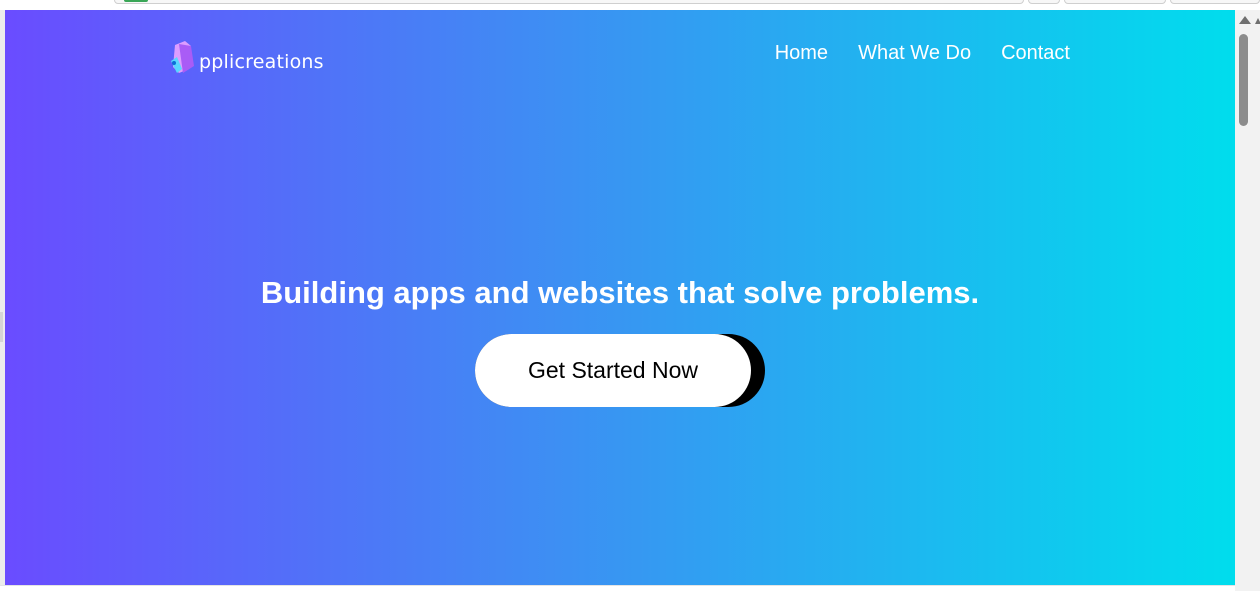 The height and width of the screenshot is (591, 1260). What do you see at coordinates (1, 327) in the screenshot?
I see `left-resize-handle` at bounding box center [1, 327].